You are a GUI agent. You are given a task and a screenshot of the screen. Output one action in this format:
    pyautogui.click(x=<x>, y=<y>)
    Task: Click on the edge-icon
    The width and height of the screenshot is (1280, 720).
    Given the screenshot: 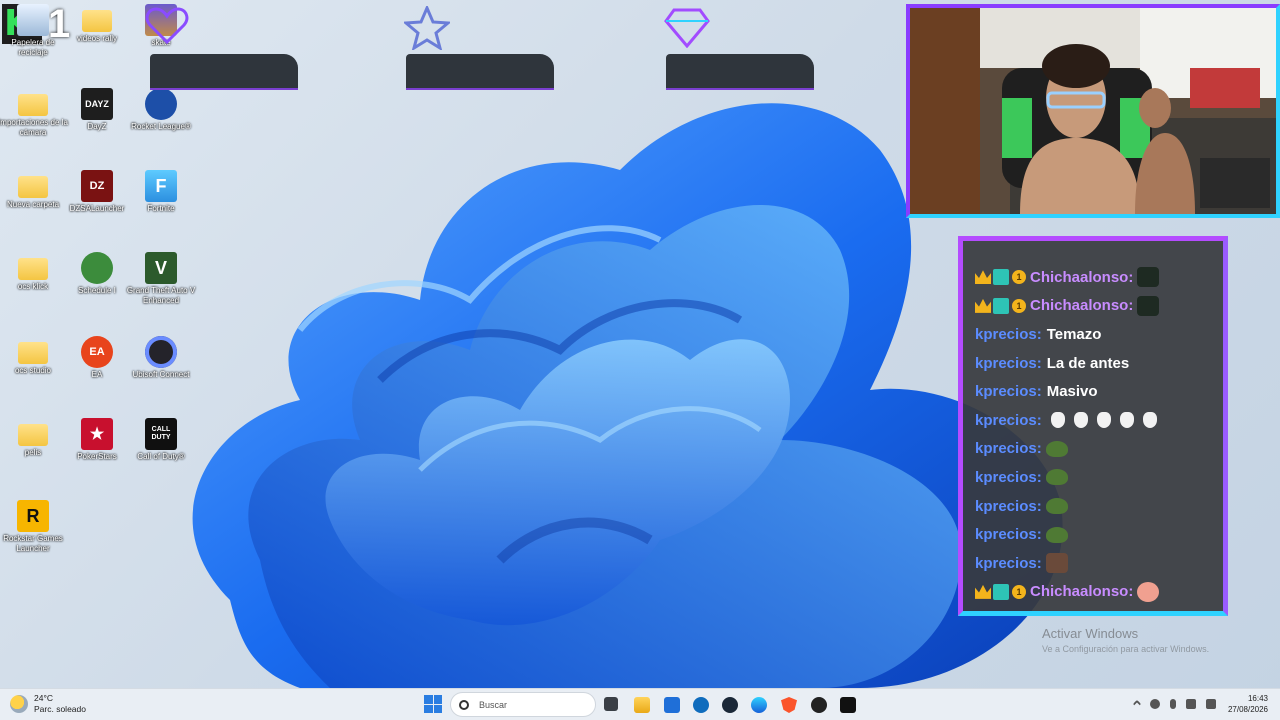 What is the action you would take?
    pyautogui.click(x=759, y=705)
    